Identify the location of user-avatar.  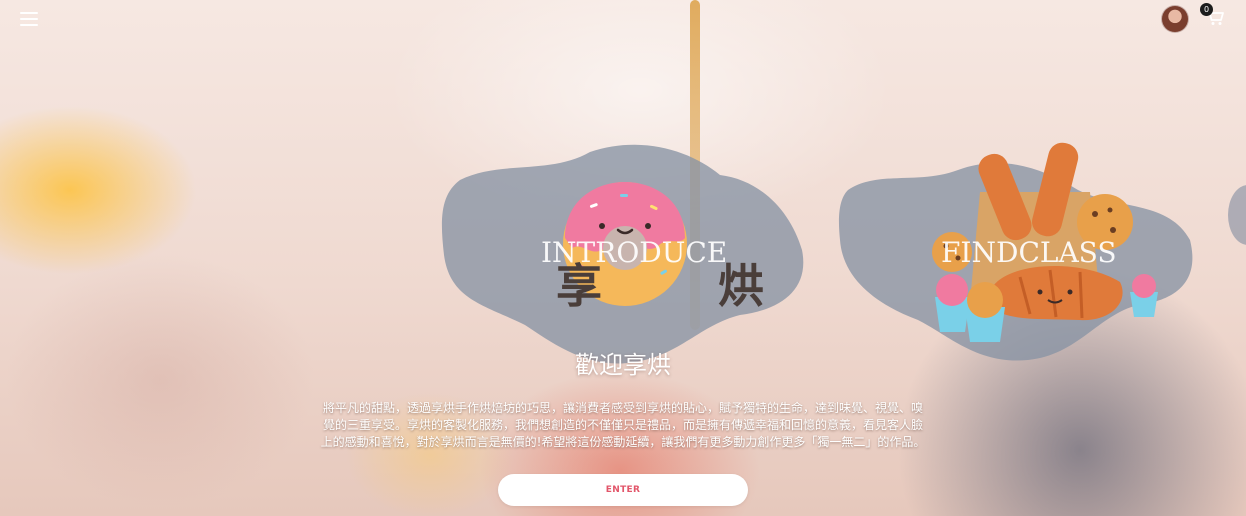
(1175, 19).